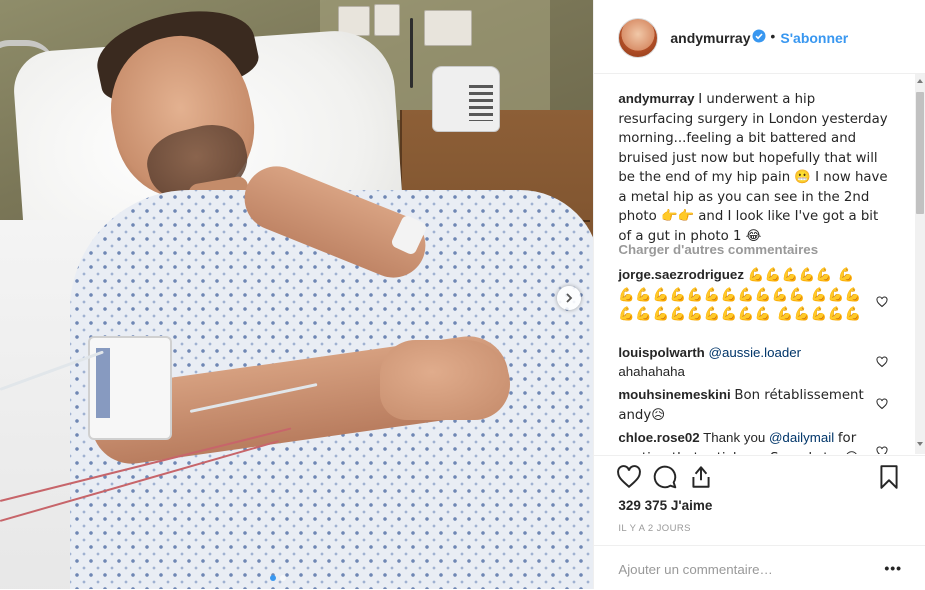 Image resolution: width=925 pixels, height=590 pixels. Describe the element at coordinates (629, 477) in the screenshot. I see `heart-icon` at that location.